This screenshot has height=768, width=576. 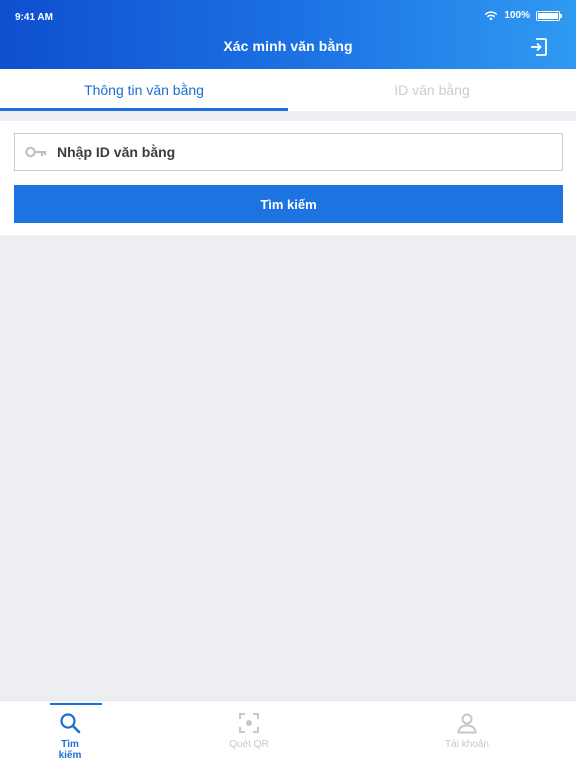 What do you see at coordinates (467, 723) in the screenshot?
I see `user-icon` at bounding box center [467, 723].